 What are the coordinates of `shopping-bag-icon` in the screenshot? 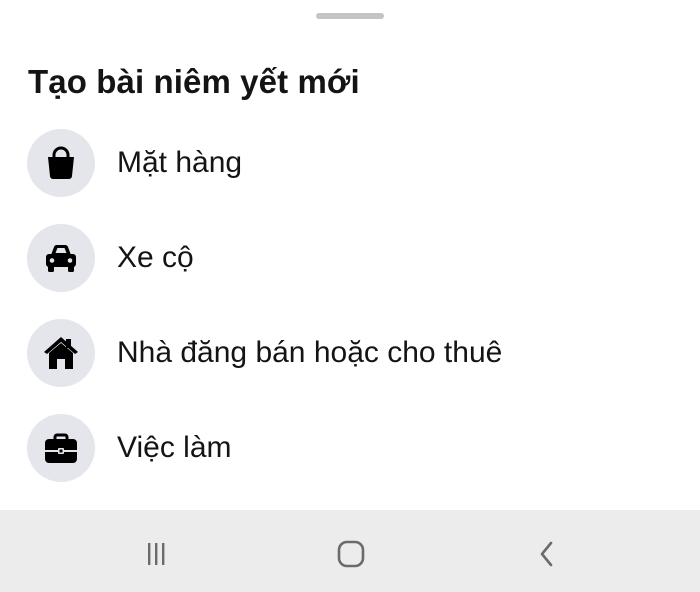 It's located at (61, 162).